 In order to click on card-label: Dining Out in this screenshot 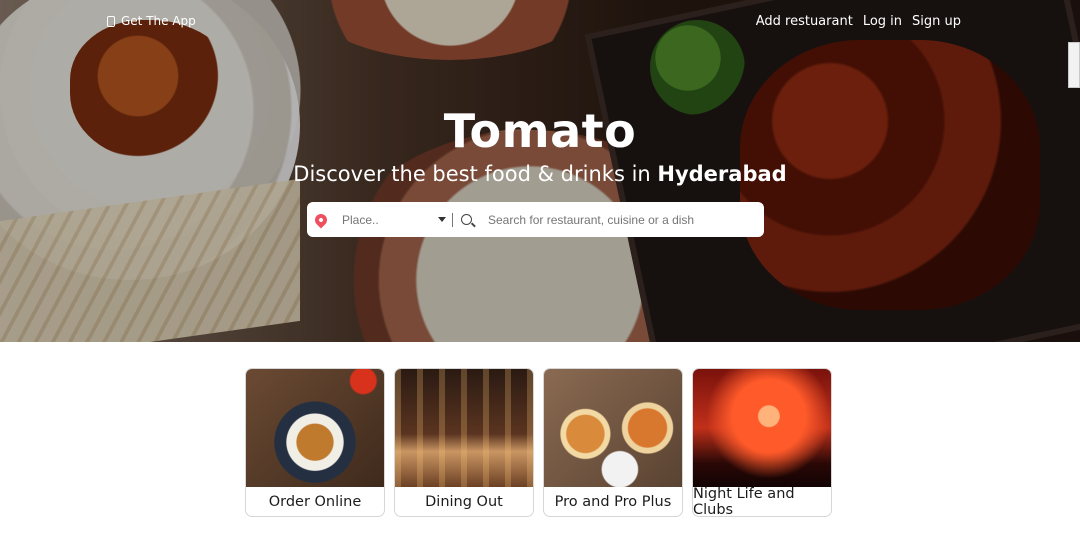, I will do `click(464, 502)`.